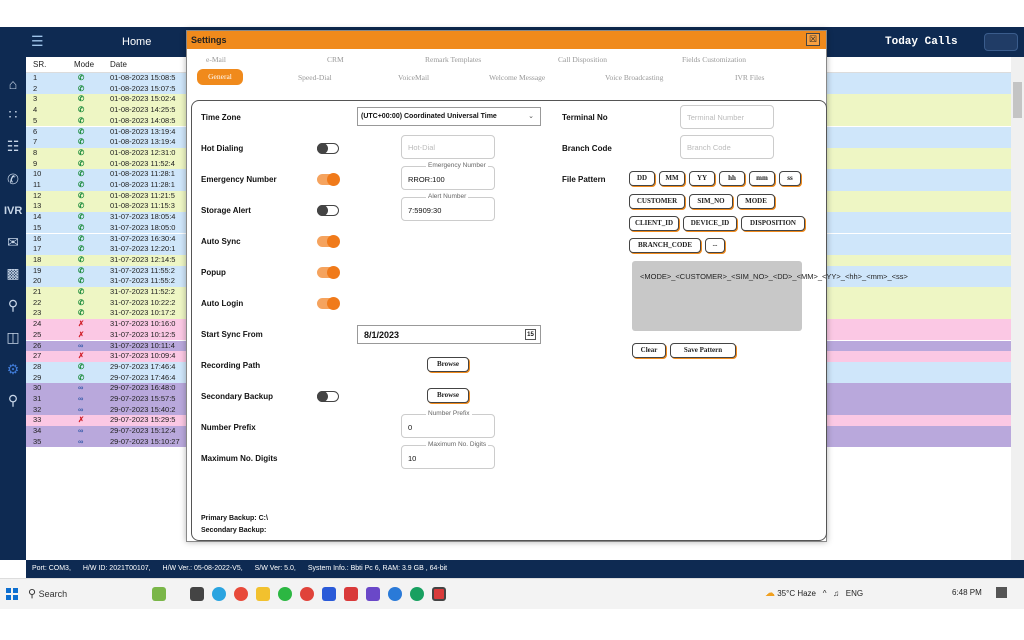  Describe the element at coordinates (836, 593) in the screenshot. I see `volume-icon: ♫` at that location.